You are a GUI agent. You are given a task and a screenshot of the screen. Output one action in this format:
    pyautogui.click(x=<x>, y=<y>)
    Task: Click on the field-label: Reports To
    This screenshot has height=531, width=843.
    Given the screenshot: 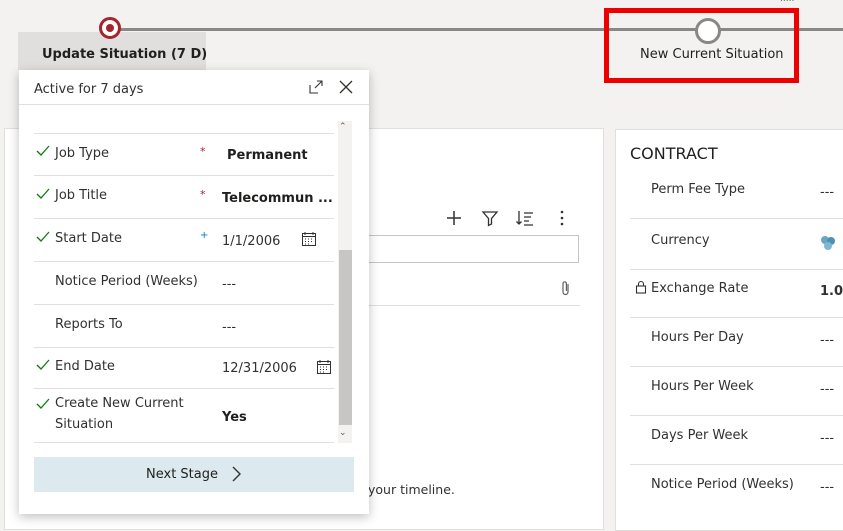 What is the action you would take?
    pyautogui.click(x=89, y=324)
    